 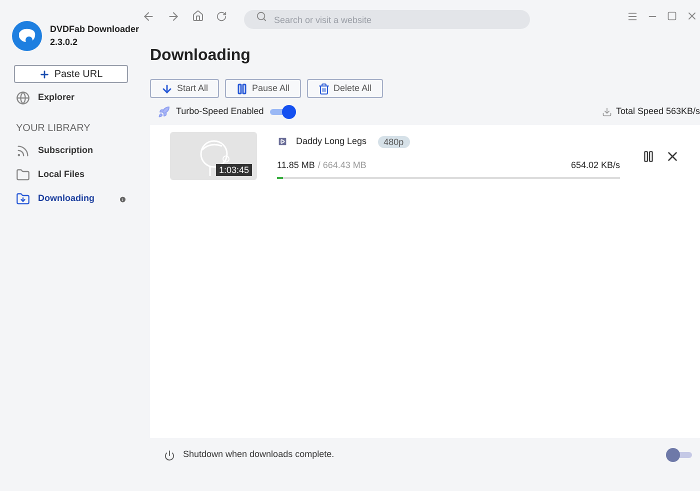 What do you see at coordinates (342, 165) in the screenshot?
I see `total-size: / 664.43 MB` at bounding box center [342, 165].